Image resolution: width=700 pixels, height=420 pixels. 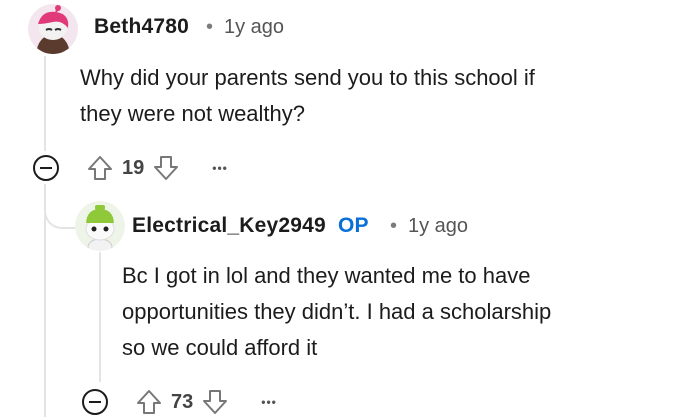 I want to click on snoo-avatar-green-icon, so click(x=100, y=226).